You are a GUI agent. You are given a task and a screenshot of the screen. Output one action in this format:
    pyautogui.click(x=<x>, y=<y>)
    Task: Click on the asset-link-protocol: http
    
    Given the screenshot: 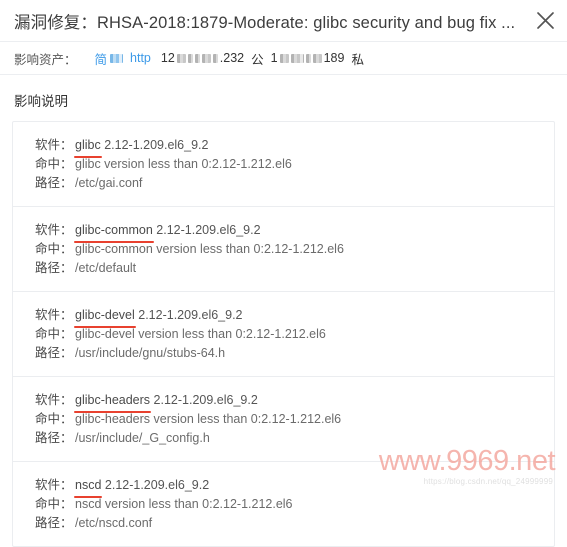 What is the action you would take?
    pyautogui.click(x=140, y=58)
    